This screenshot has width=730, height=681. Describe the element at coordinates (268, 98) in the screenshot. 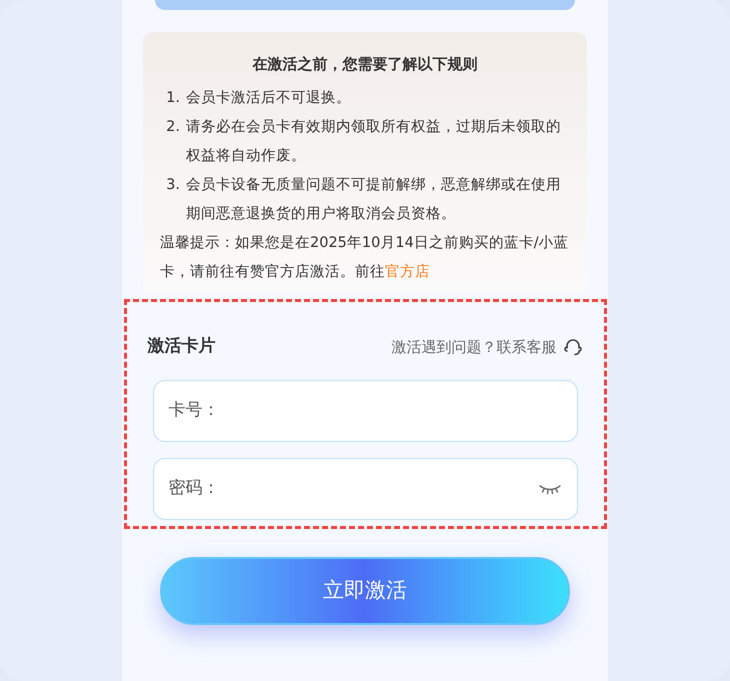

I see `rule-text: 会员卡激活后不可退换。` at that location.